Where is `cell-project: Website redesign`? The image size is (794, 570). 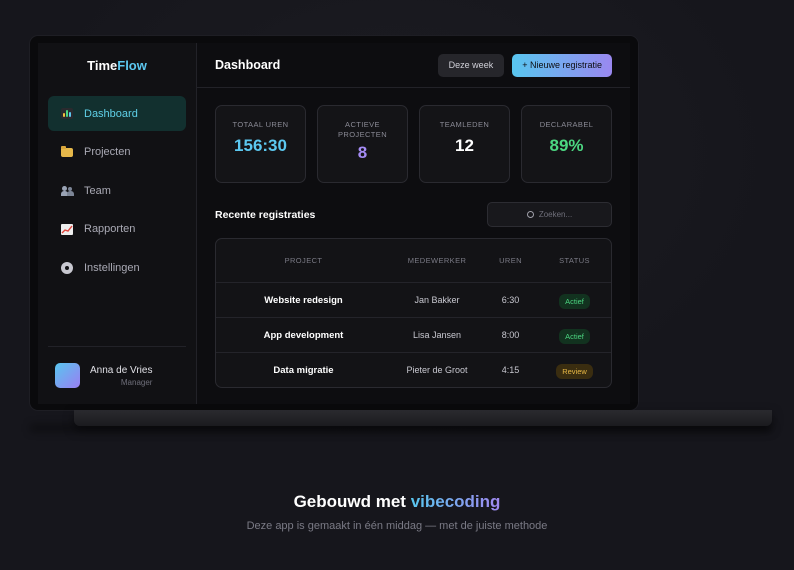
cell-project: Website redesign is located at coordinates (303, 300).